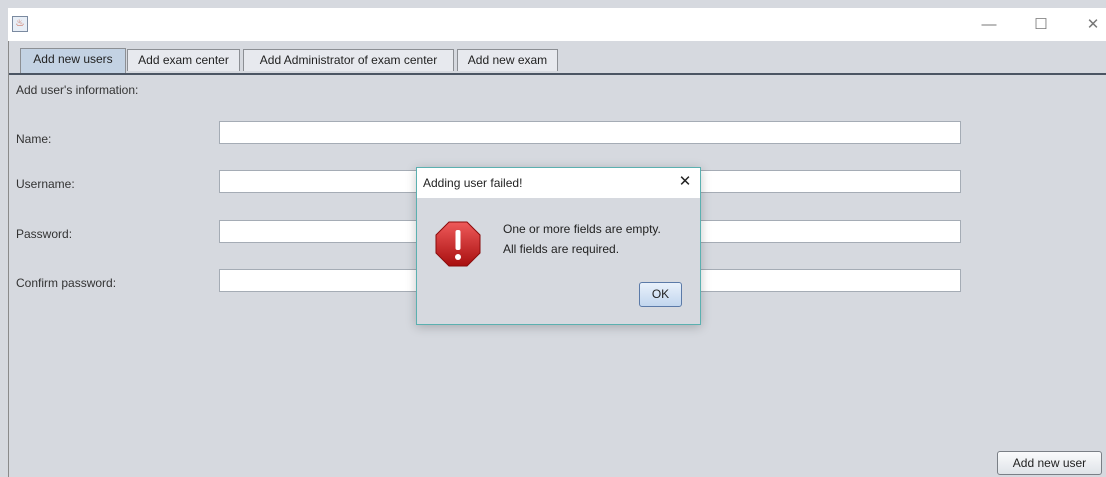  What do you see at coordinates (582, 229) in the screenshot?
I see `dialog-message-line-1: One or more fields are empty.` at bounding box center [582, 229].